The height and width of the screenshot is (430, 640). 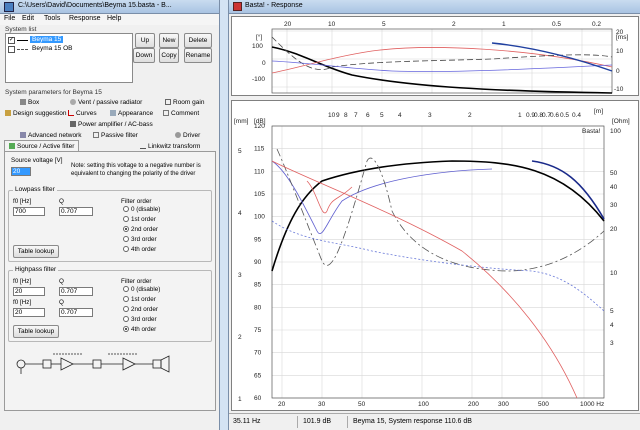 What do you see at coordinates (61, 281) in the screenshot?
I see `highpass-q-label: Q` at bounding box center [61, 281].